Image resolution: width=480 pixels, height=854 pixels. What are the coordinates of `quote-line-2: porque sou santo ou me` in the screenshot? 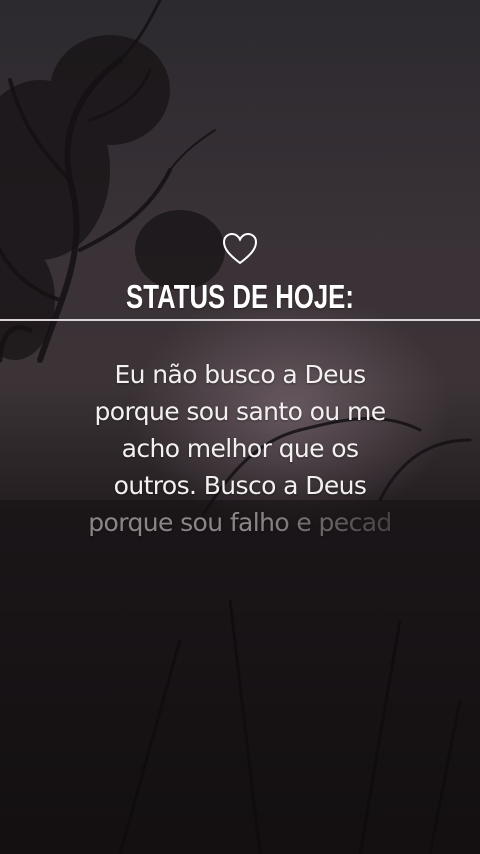 It's located at (240, 411).